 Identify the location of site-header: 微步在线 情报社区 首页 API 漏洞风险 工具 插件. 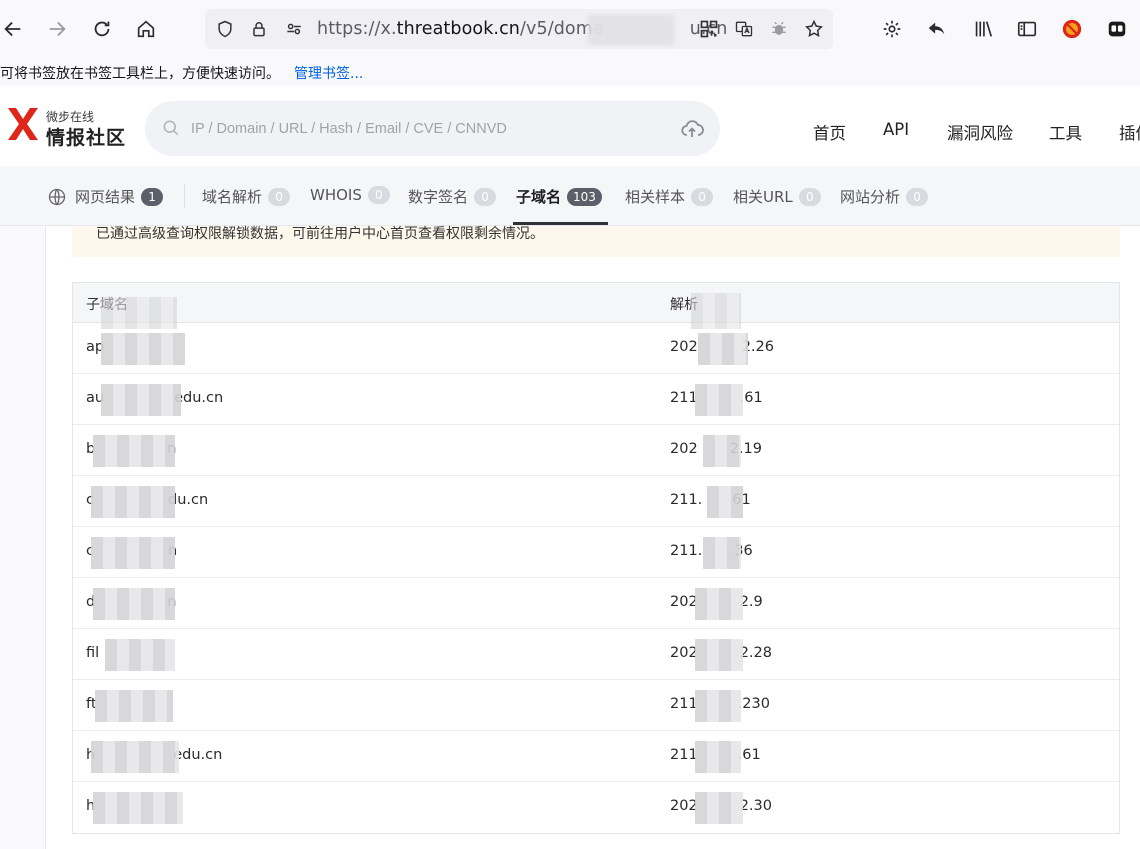
(570, 126).